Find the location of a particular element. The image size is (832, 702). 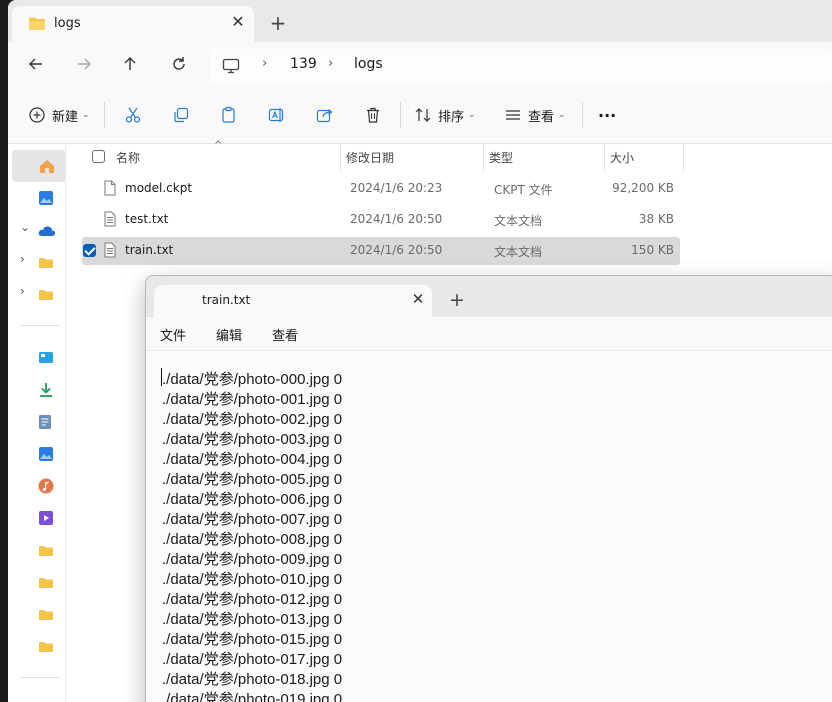

sidebar-item-home is located at coordinates (39, 166).